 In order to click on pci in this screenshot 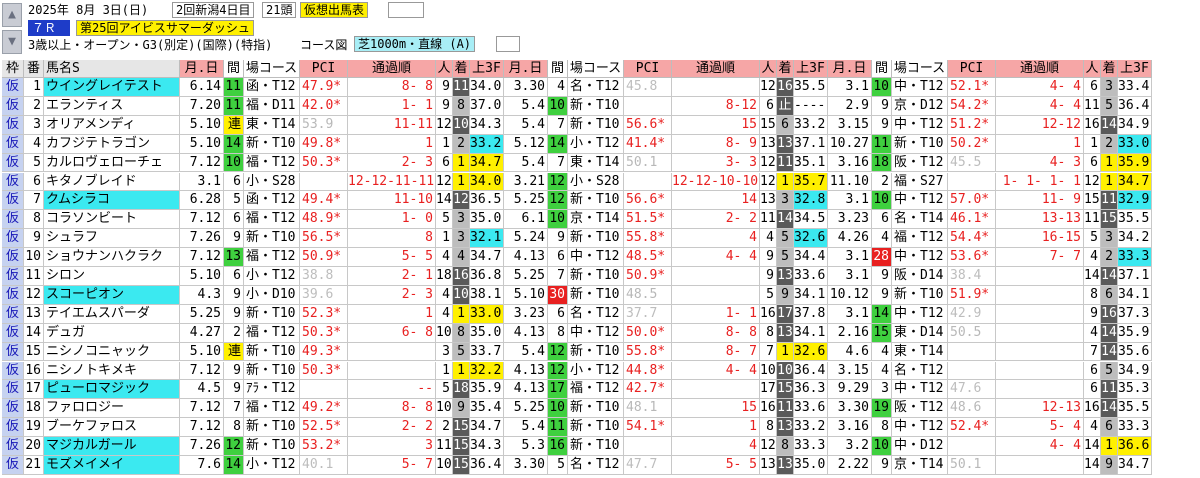, I will do `click(972, 352)`.